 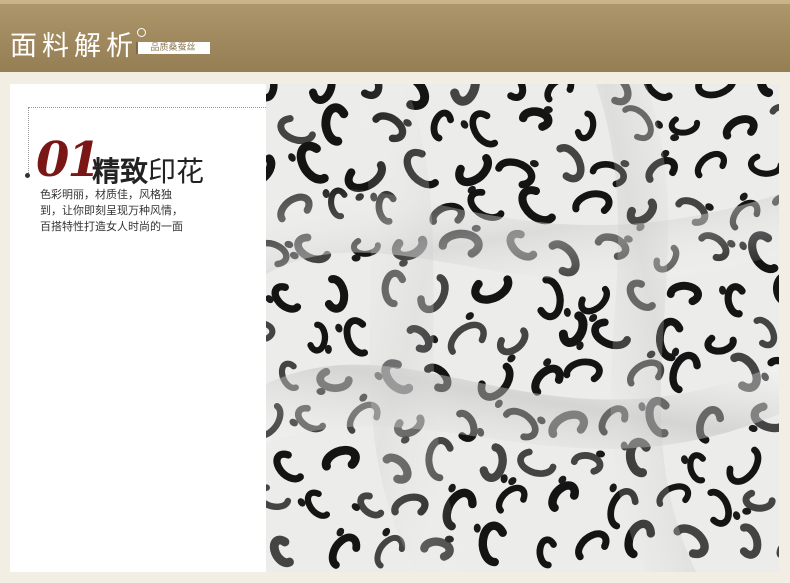 What do you see at coordinates (111, 226) in the screenshot?
I see `feature-description-line: 百搭特性打造女人时尚的一面` at bounding box center [111, 226].